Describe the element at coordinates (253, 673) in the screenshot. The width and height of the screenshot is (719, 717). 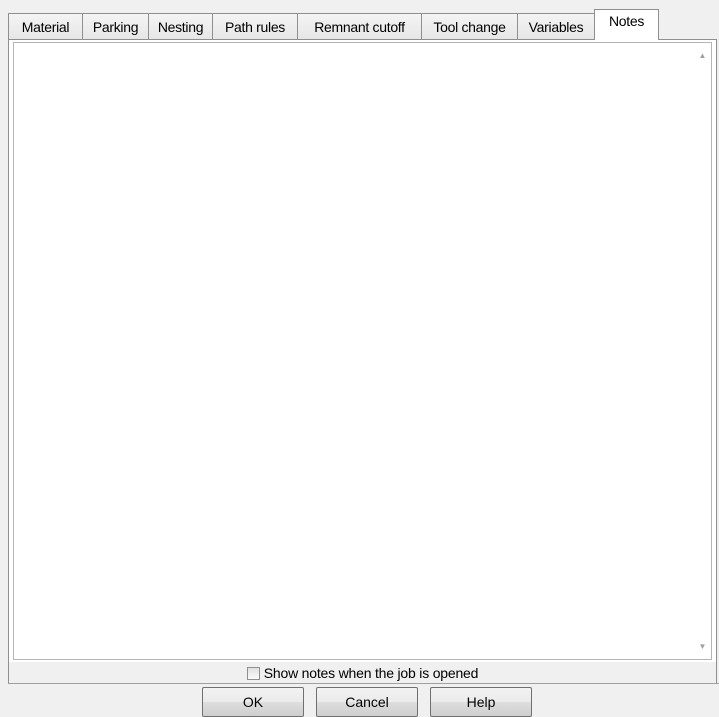
I see `show-notes-checkbox` at that location.